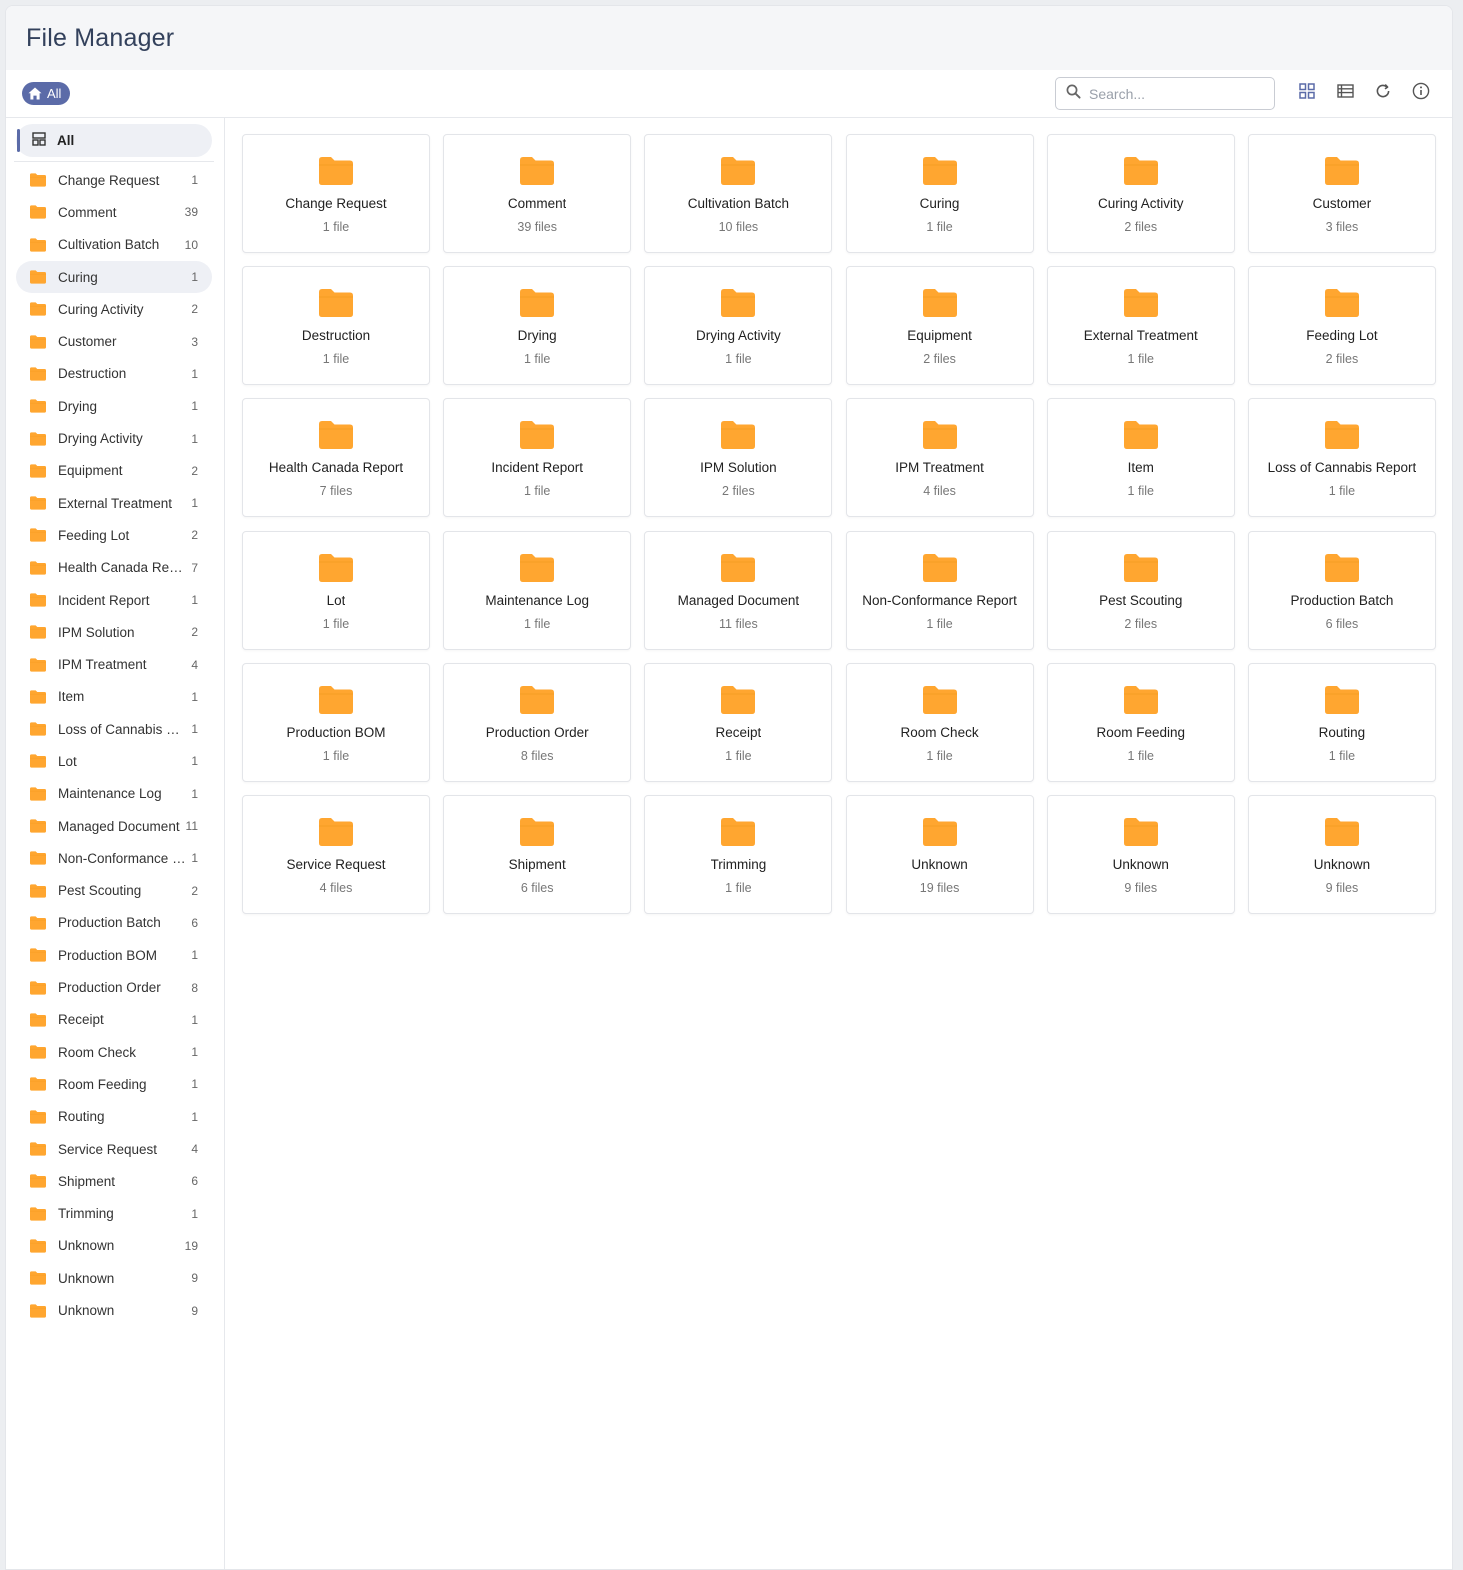  I want to click on folder-card: Feeding Lot 2 files, so click(1341, 326).